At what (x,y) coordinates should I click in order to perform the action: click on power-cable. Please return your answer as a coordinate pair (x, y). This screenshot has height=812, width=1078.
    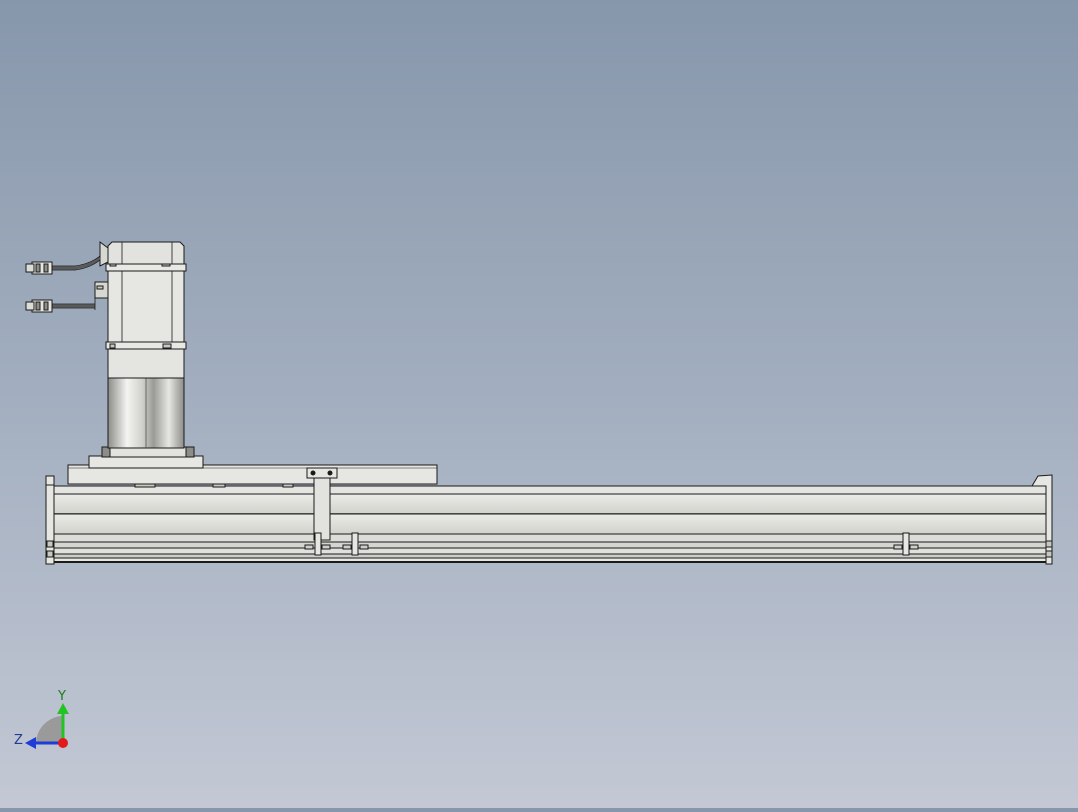
    Looking at the image, I should click on (76, 263).